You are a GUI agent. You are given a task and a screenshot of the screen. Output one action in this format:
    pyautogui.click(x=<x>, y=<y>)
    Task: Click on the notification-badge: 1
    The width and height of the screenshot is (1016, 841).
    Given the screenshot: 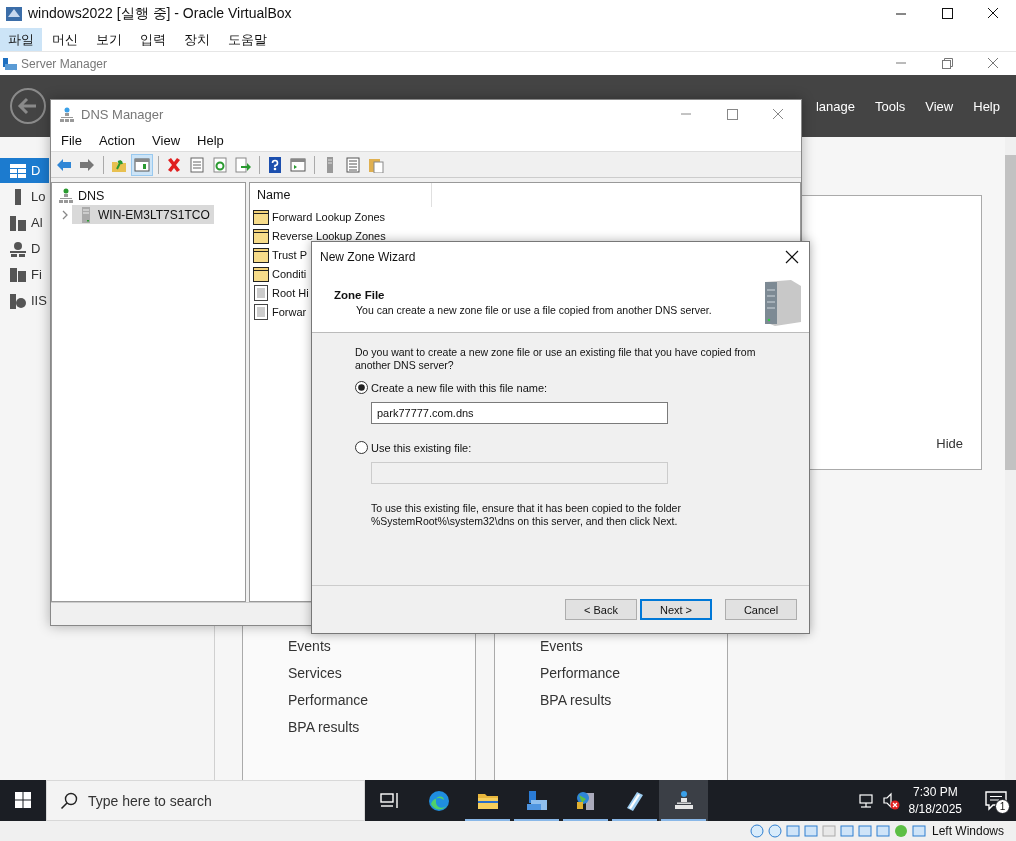 What is the action you would take?
    pyautogui.click(x=1002, y=806)
    